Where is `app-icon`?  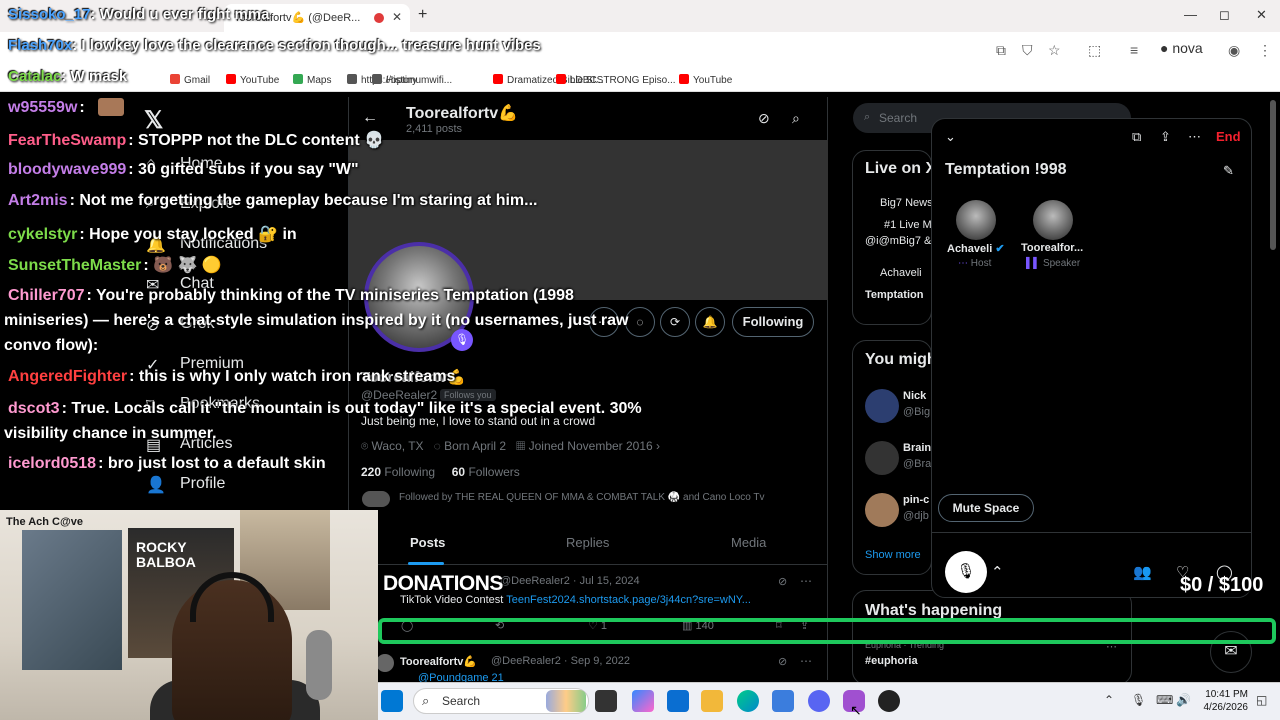 app-icon is located at coordinates (783, 701).